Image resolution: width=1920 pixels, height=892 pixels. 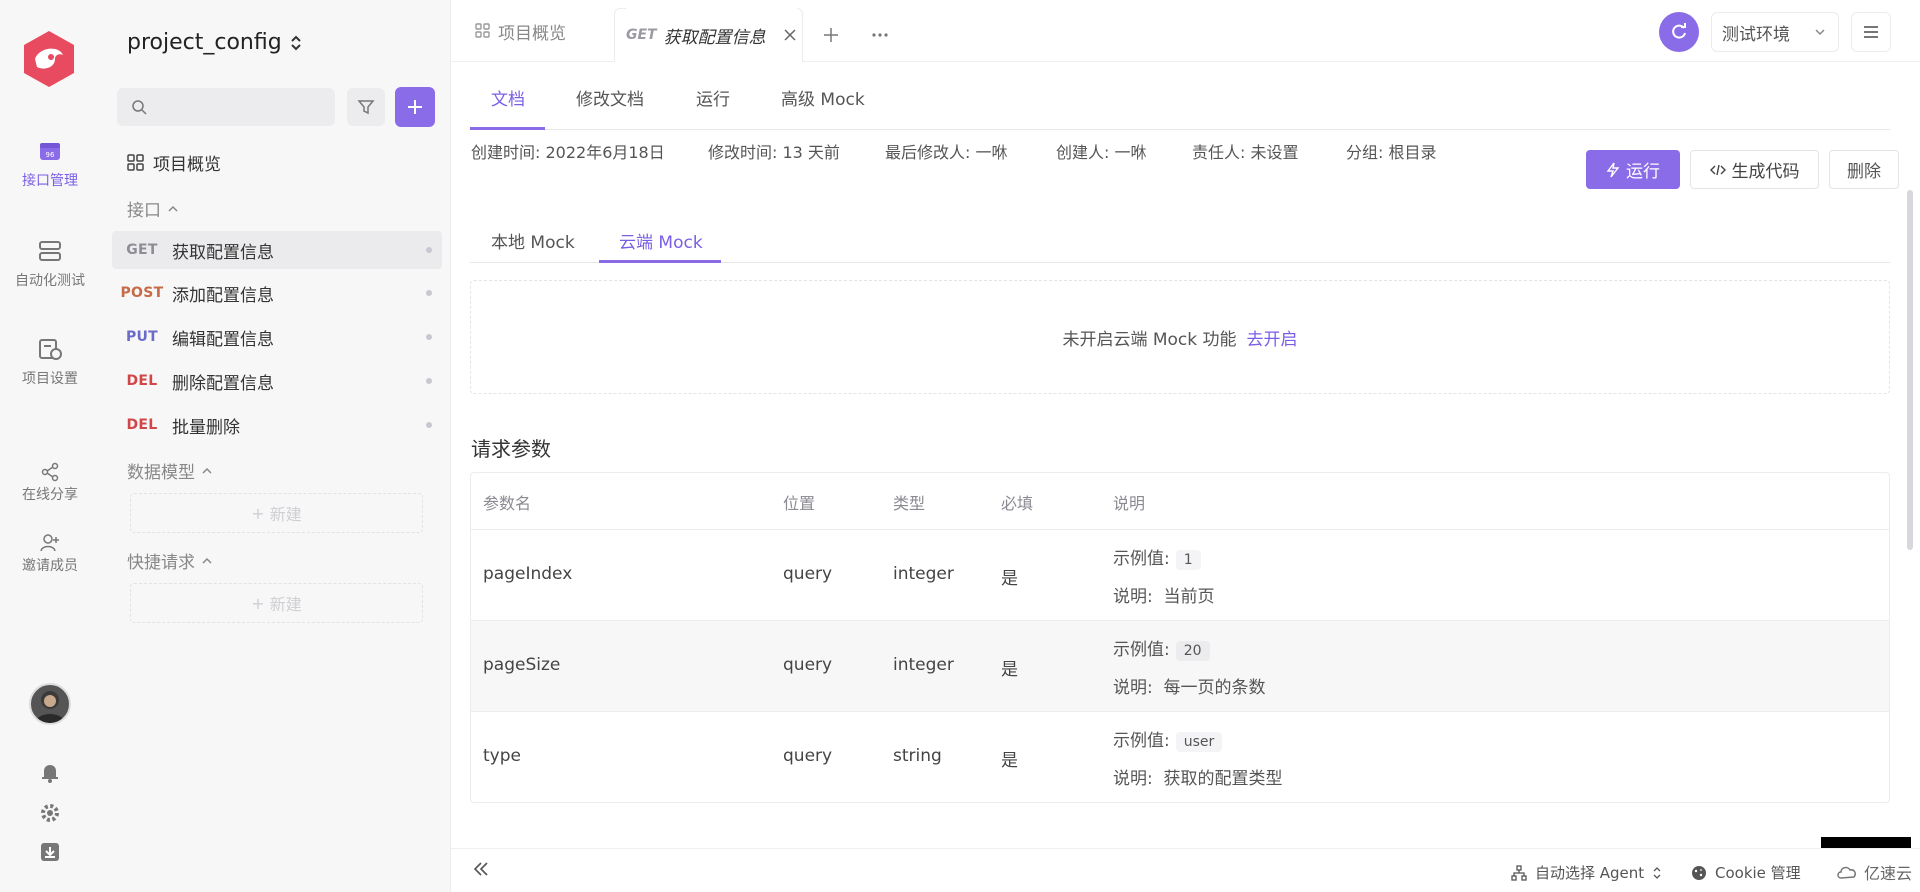 I want to click on environment-select: 测试环境, so click(x=1775, y=32).